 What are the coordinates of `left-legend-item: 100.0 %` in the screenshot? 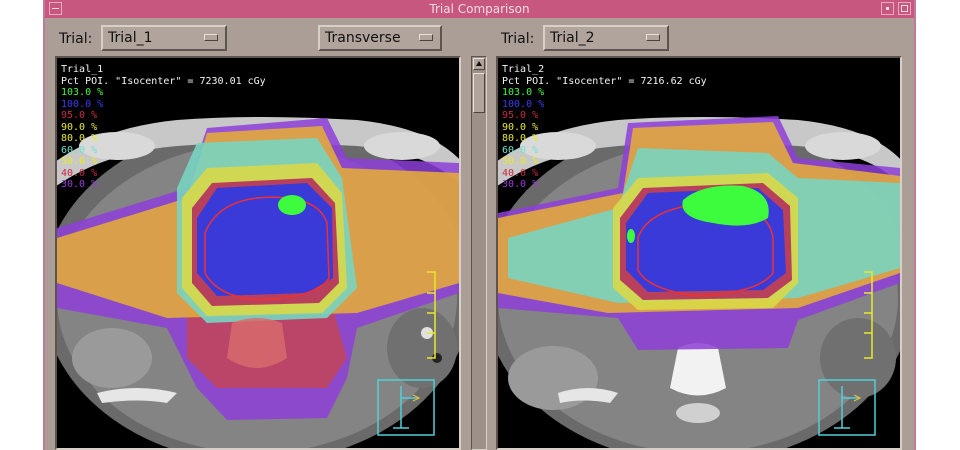 It's located at (82, 104).